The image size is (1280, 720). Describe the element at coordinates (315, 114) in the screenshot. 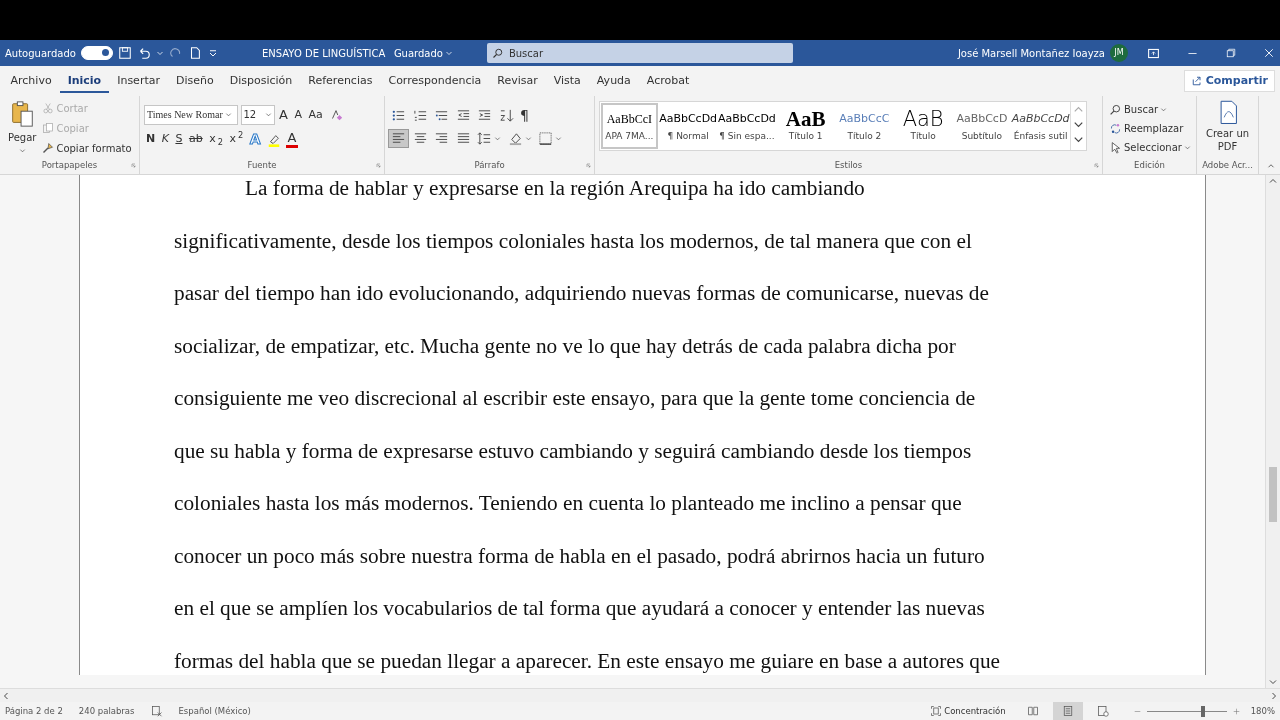

I see `change-case-button: Aa` at that location.